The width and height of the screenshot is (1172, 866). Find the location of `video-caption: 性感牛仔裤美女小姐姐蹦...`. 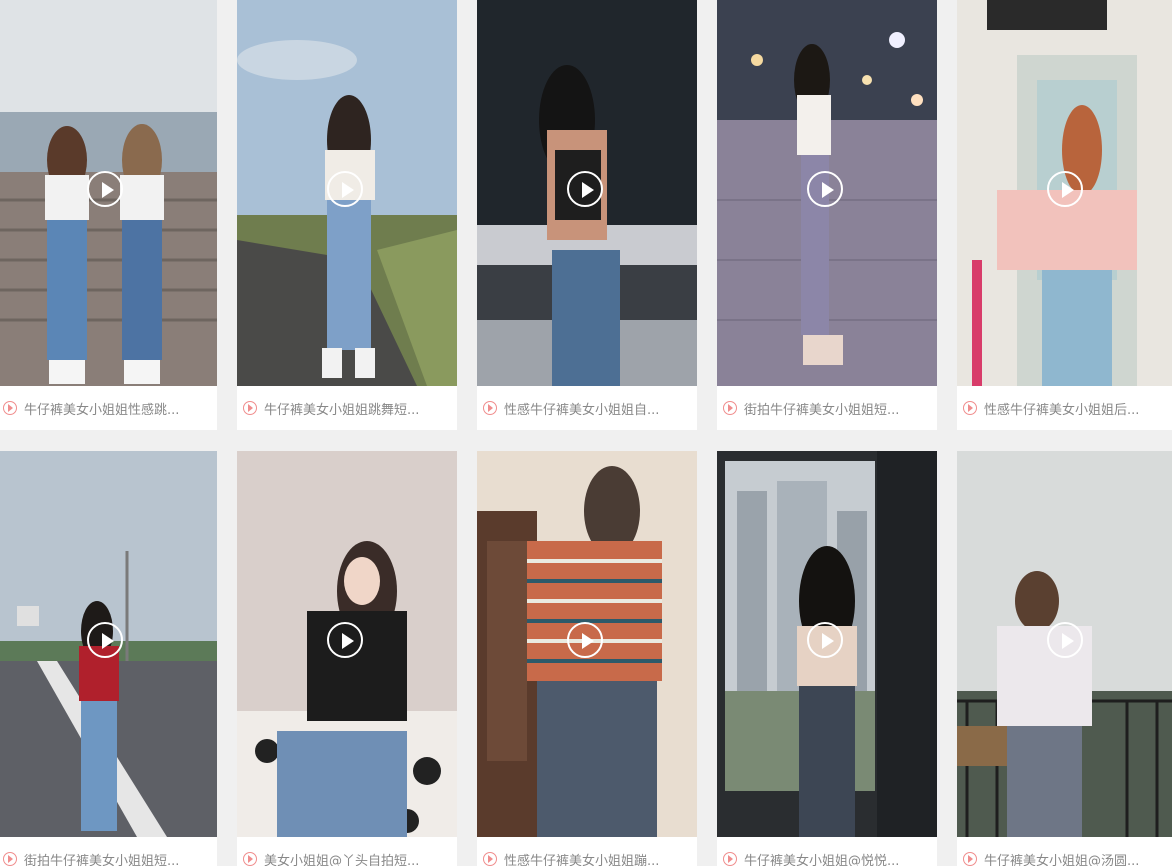

video-caption: 性感牛仔裤美女小姐姐蹦... is located at coordinates (587, 851).